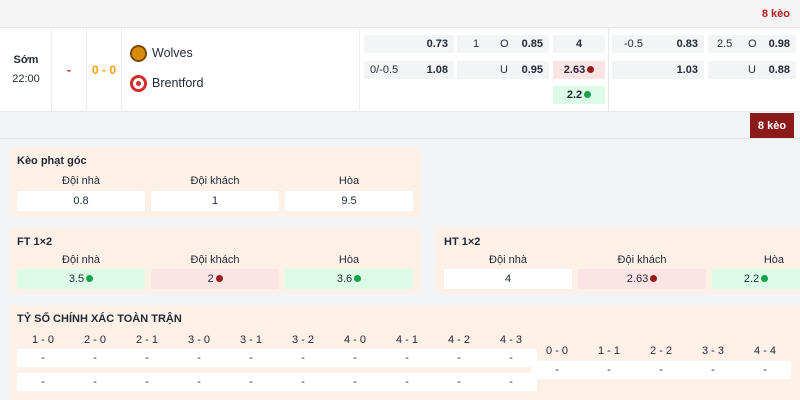 The image size is (800, 400). Describe the element at coordinates (400, 138) in the screenshot. I see `tab-divider` at that location.